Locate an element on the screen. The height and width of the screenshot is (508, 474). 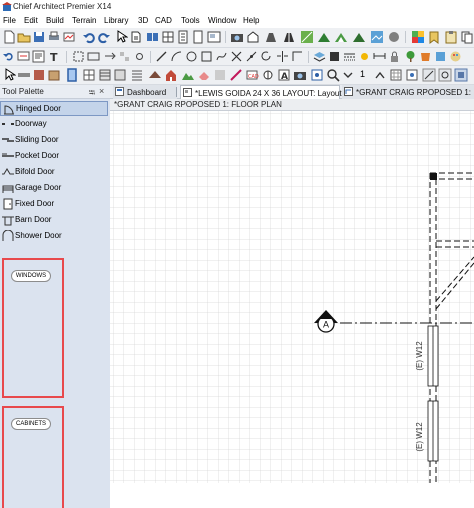
new-plan-icon is located at coordinates (9, 37).